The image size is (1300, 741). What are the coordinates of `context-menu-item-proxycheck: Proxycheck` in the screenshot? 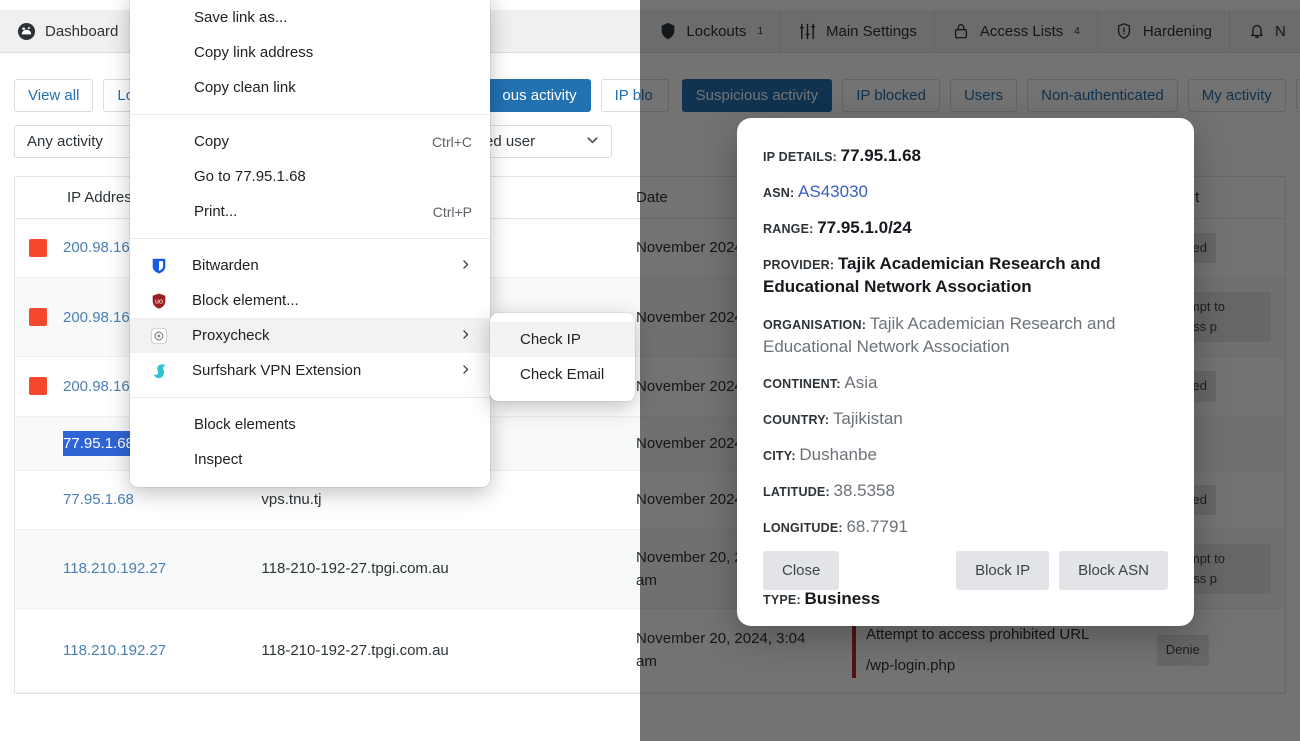 It's located at (310, 335).